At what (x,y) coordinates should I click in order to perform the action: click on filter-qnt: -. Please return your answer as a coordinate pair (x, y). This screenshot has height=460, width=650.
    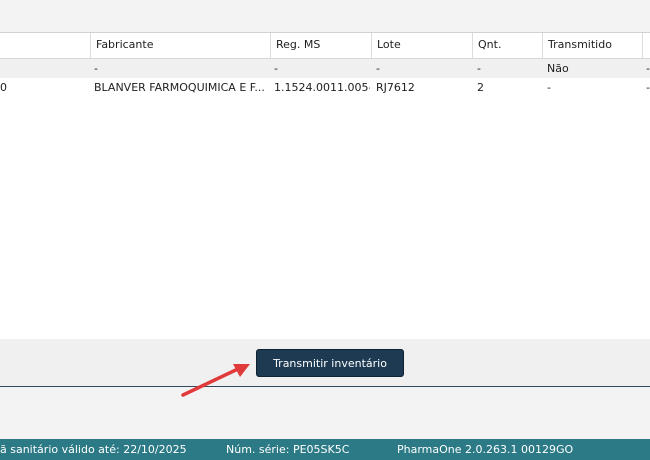
    Looking at the image, I should click on (507, 68).